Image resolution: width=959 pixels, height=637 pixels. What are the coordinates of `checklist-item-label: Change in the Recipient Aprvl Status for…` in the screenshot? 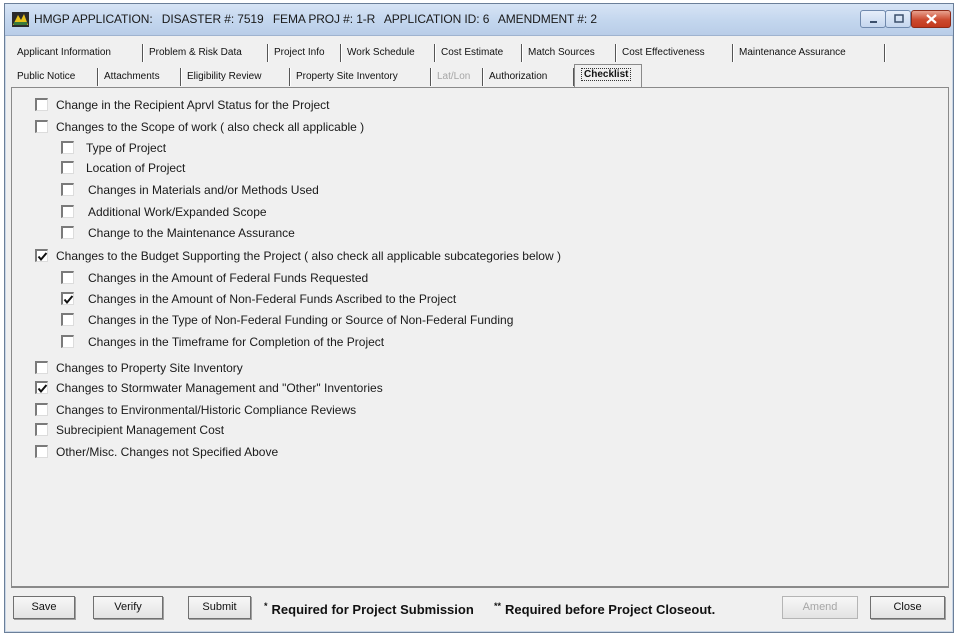 It's located at (193, 105).